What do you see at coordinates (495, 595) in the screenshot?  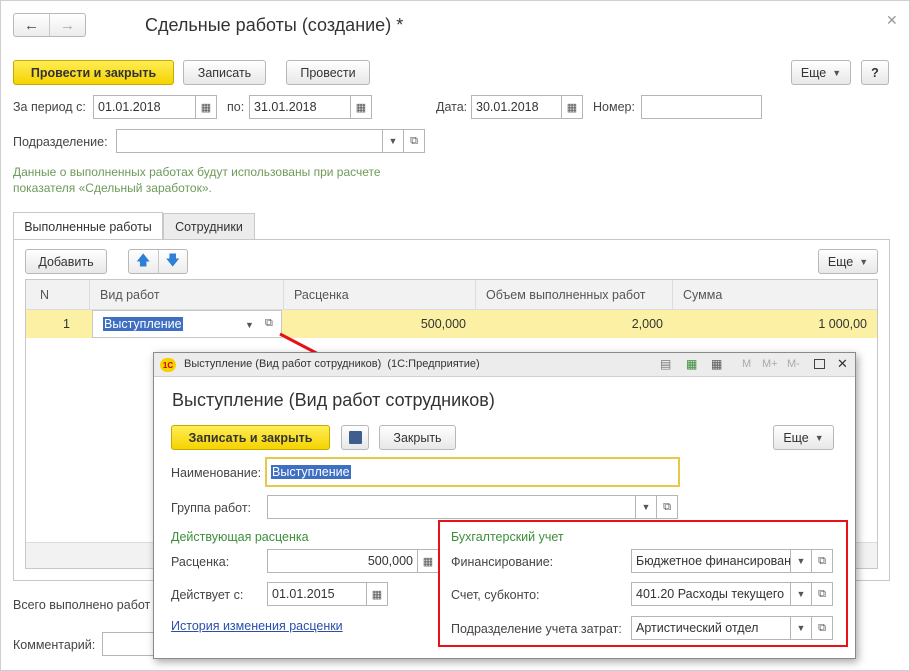 I see `account-label: Счет, субконто:` at bounding box center [495, 595].